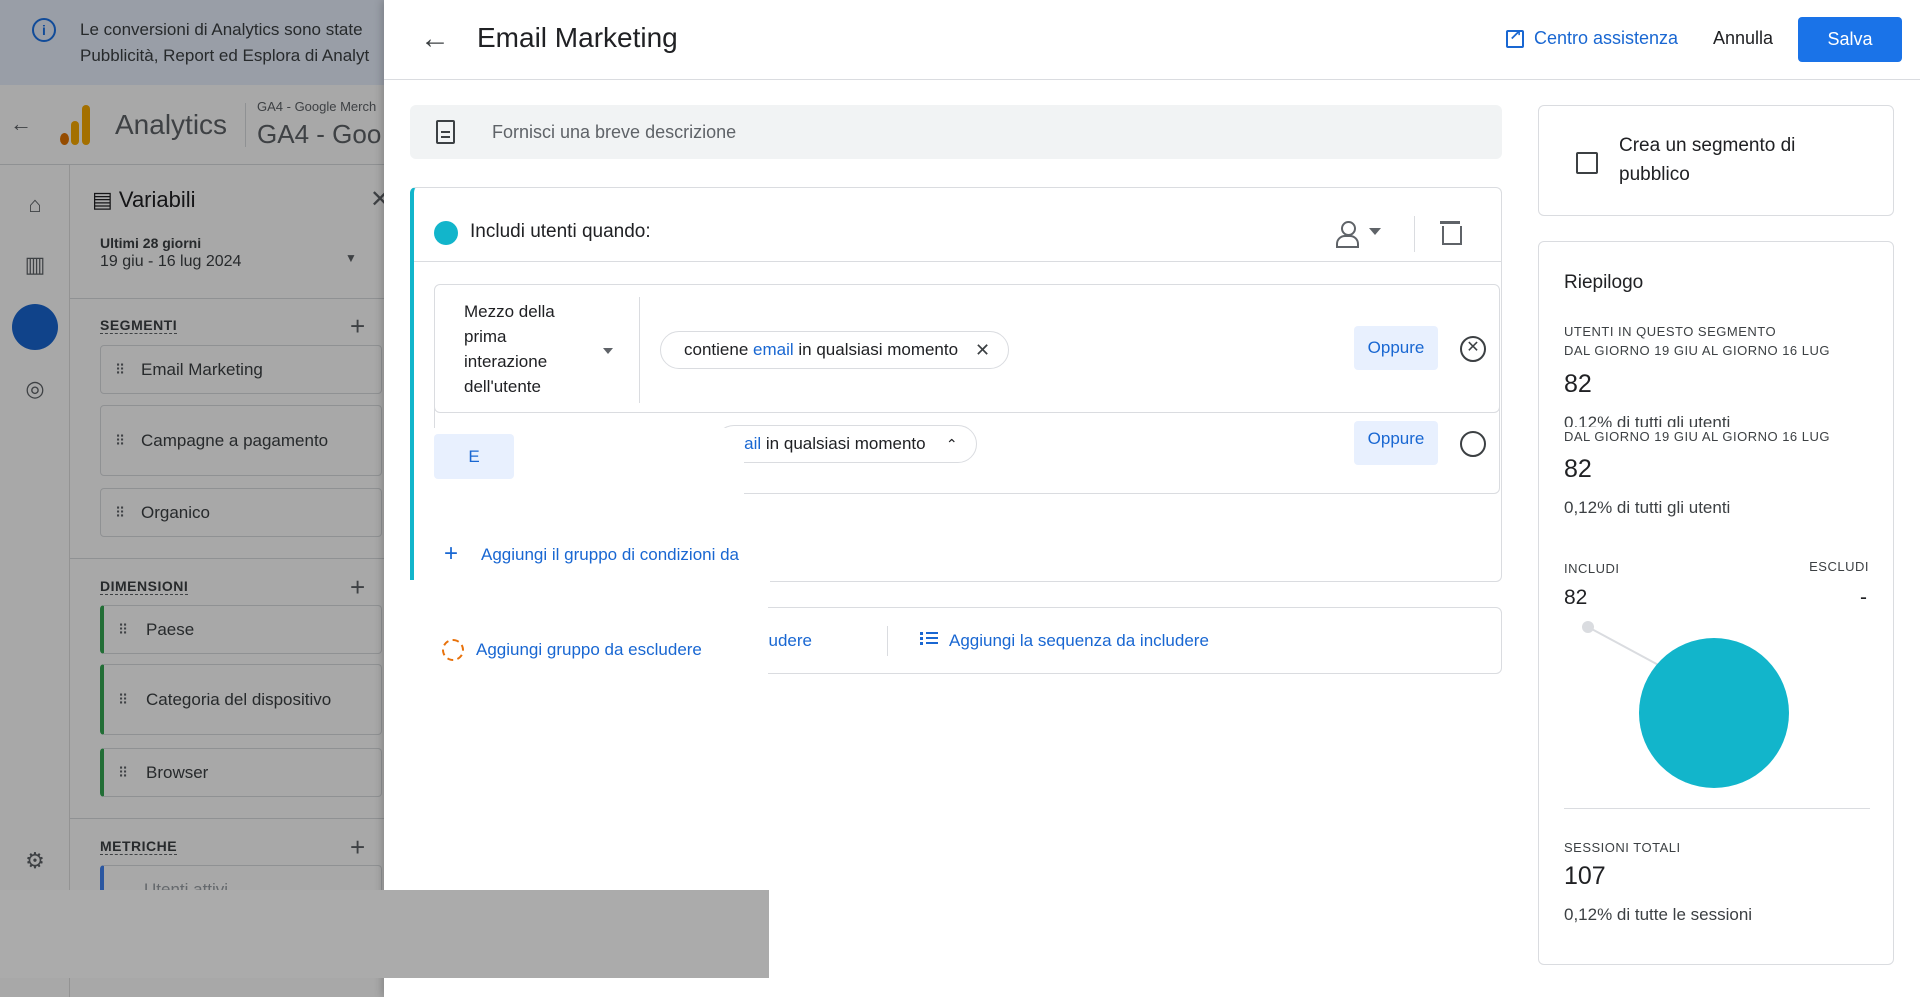 Image resolution: width=1920 pixels, height=997 pixels. Describe the element at coordinates (560, 231) in the screenshot. I see `include-group-title: Includi utenti quando:` at that location.